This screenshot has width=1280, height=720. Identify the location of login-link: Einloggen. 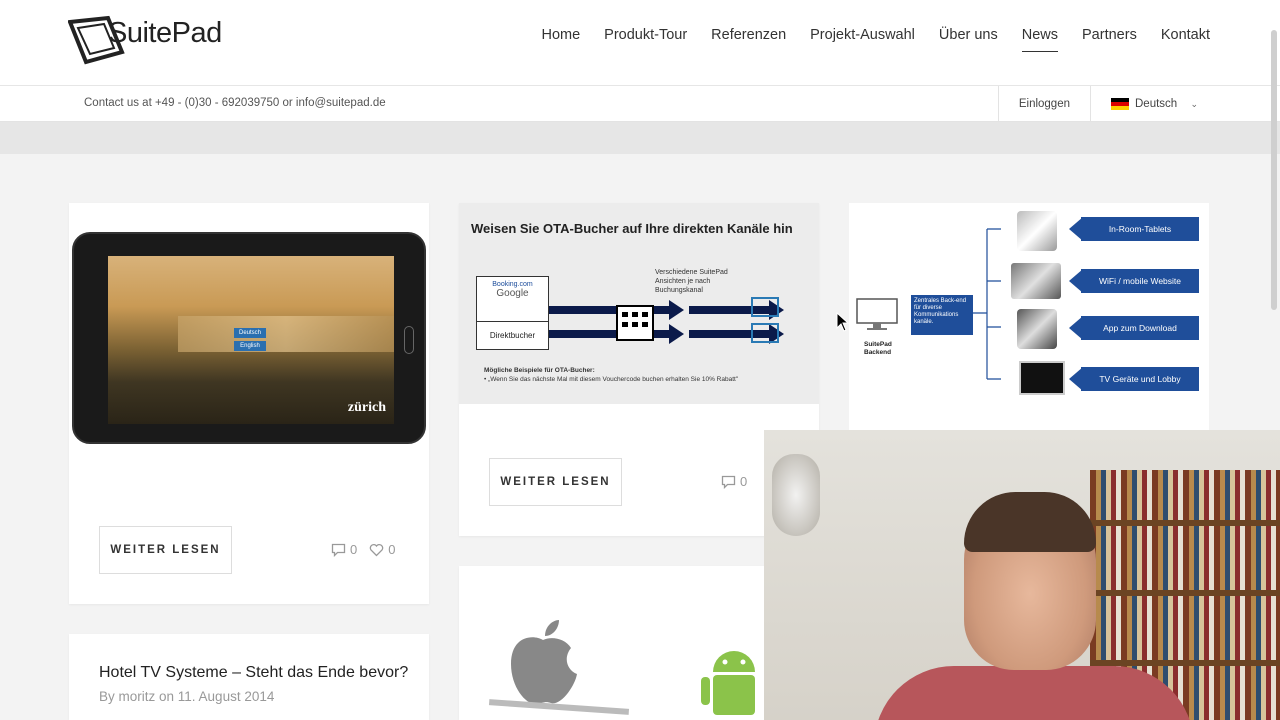
(1043, 104).